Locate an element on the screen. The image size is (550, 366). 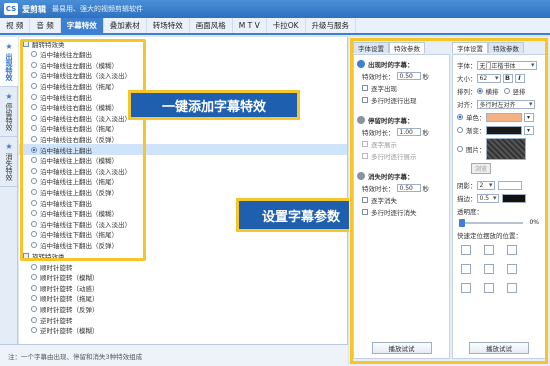
vtab-vanish: ★ 消失特效 is located at coordinates (9, 162).